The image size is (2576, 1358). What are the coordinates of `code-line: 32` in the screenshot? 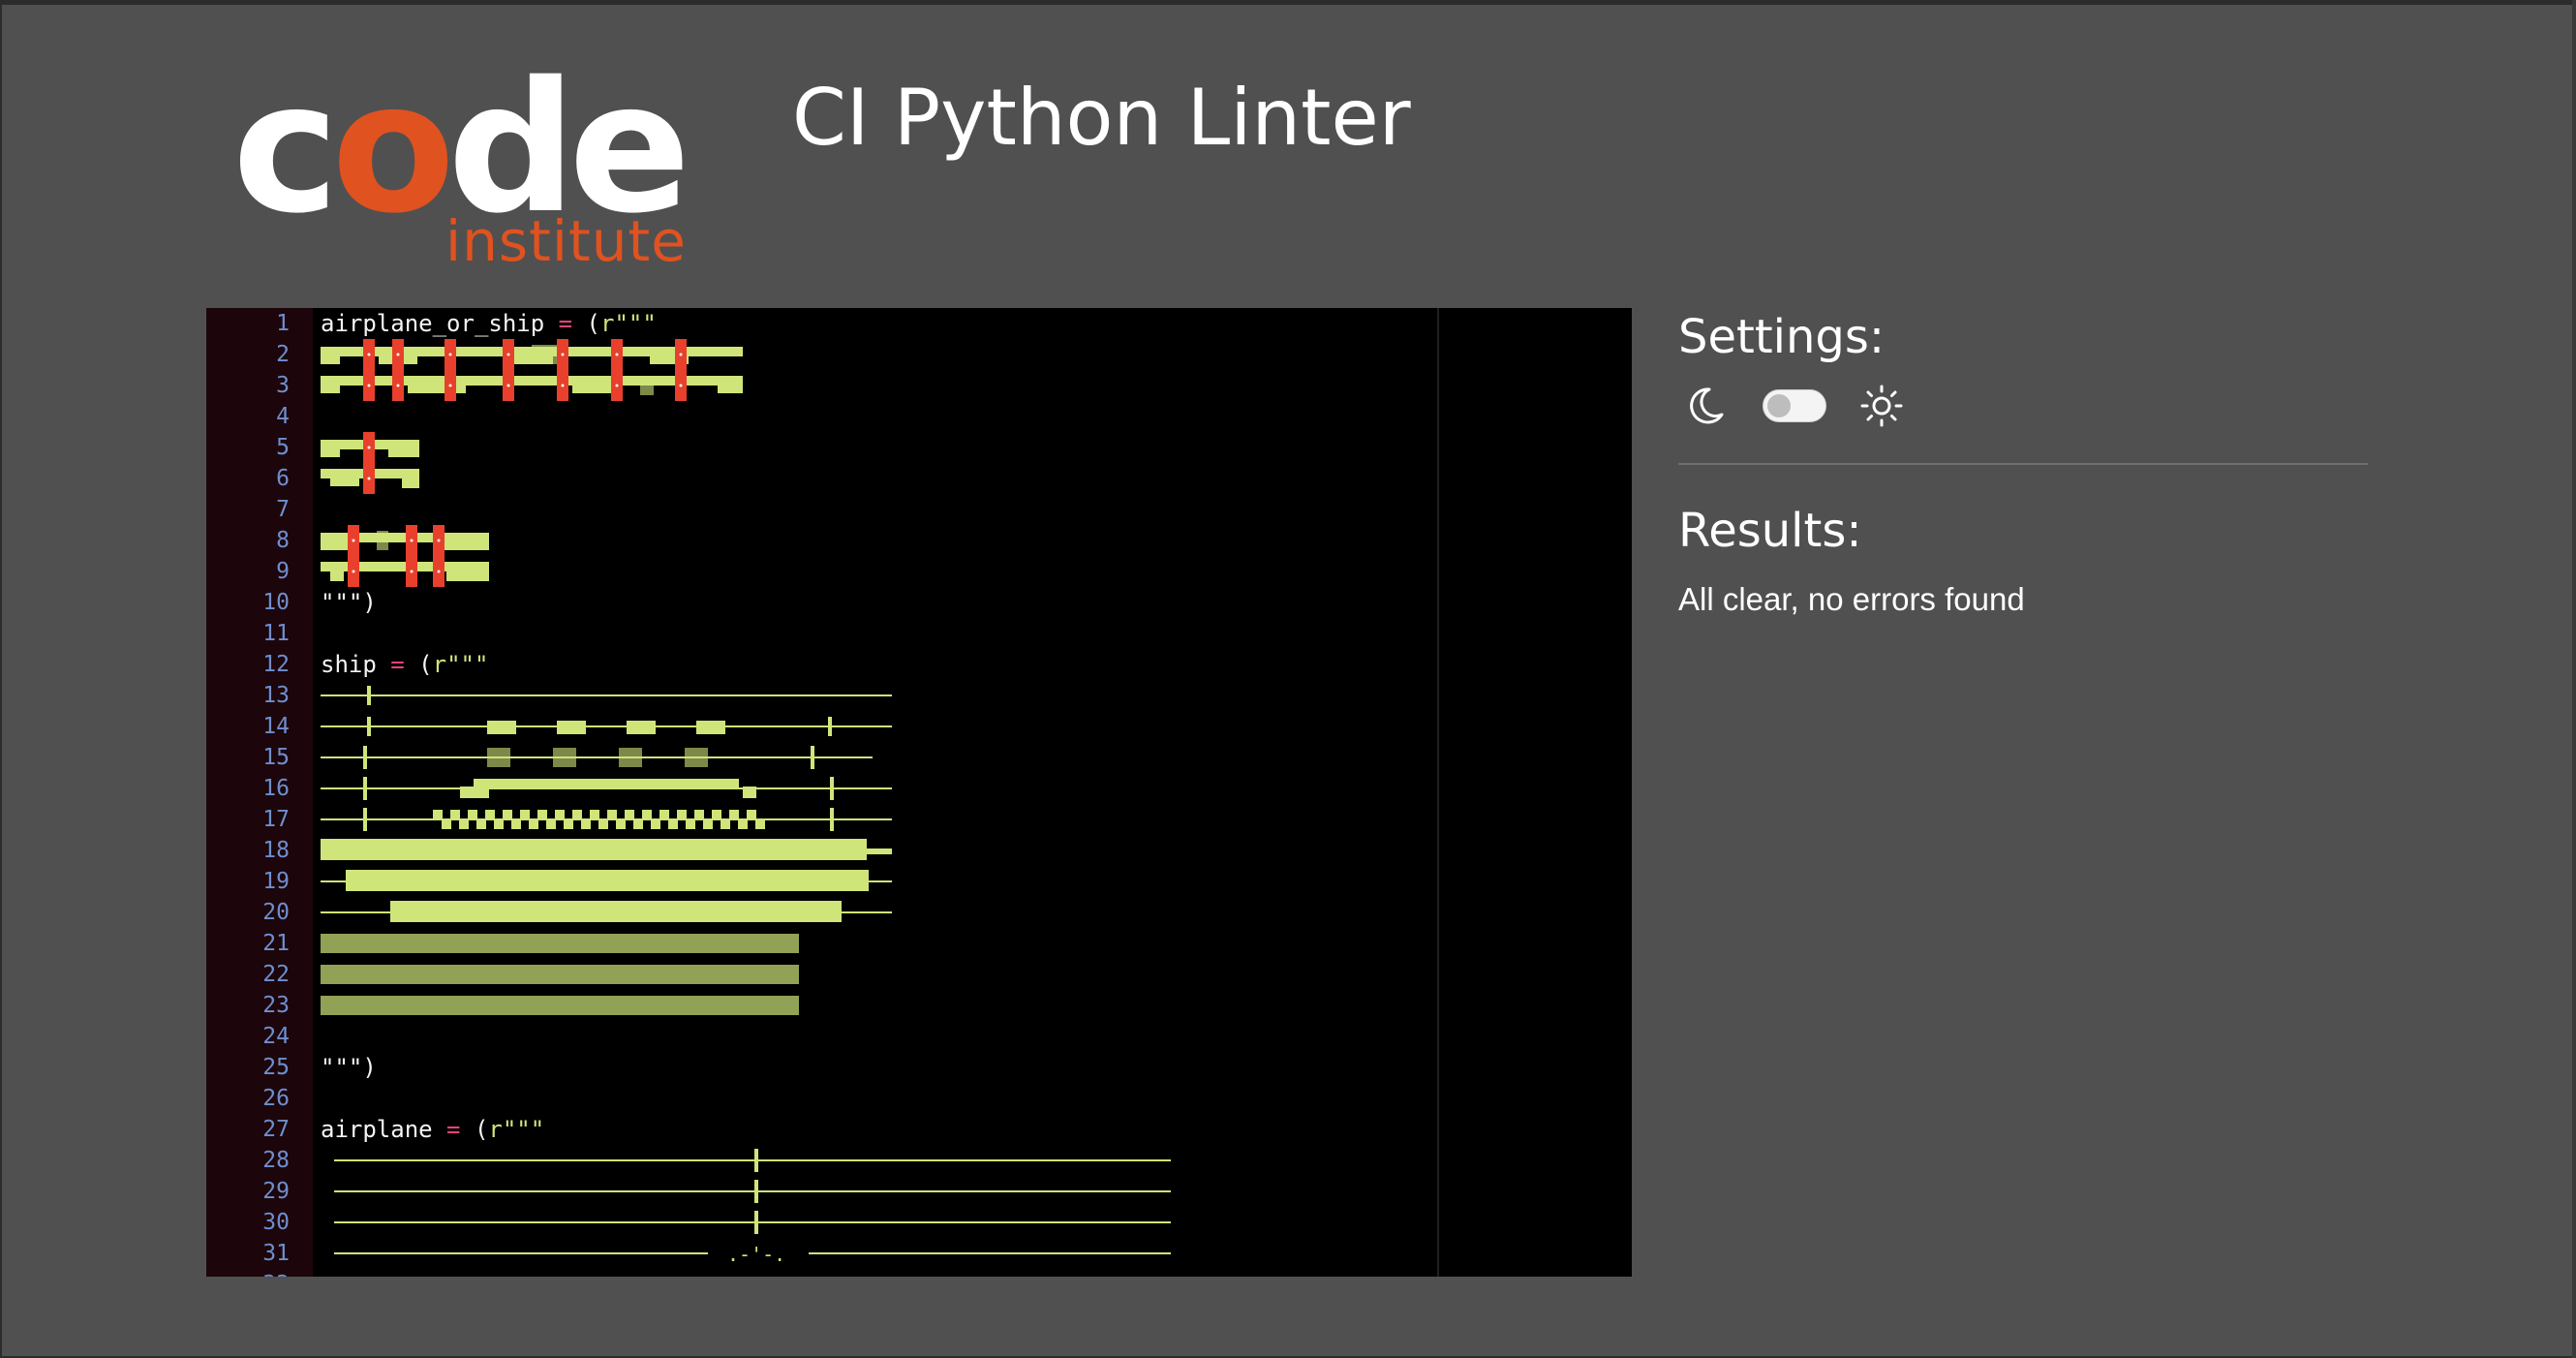 It's located at (919, 1273).